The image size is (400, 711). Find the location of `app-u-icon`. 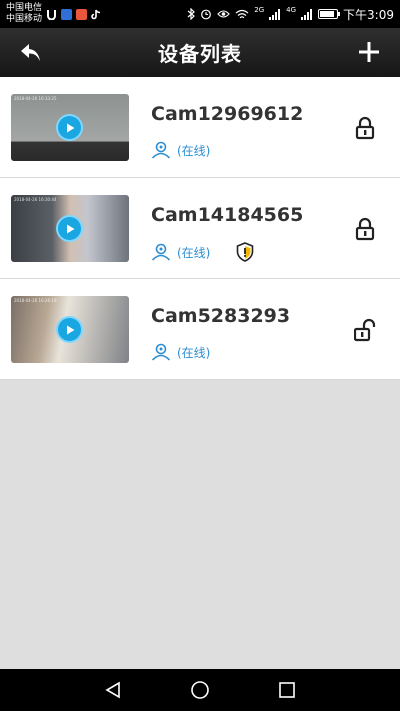

app-u-icon is located at coordinates (52, 14).